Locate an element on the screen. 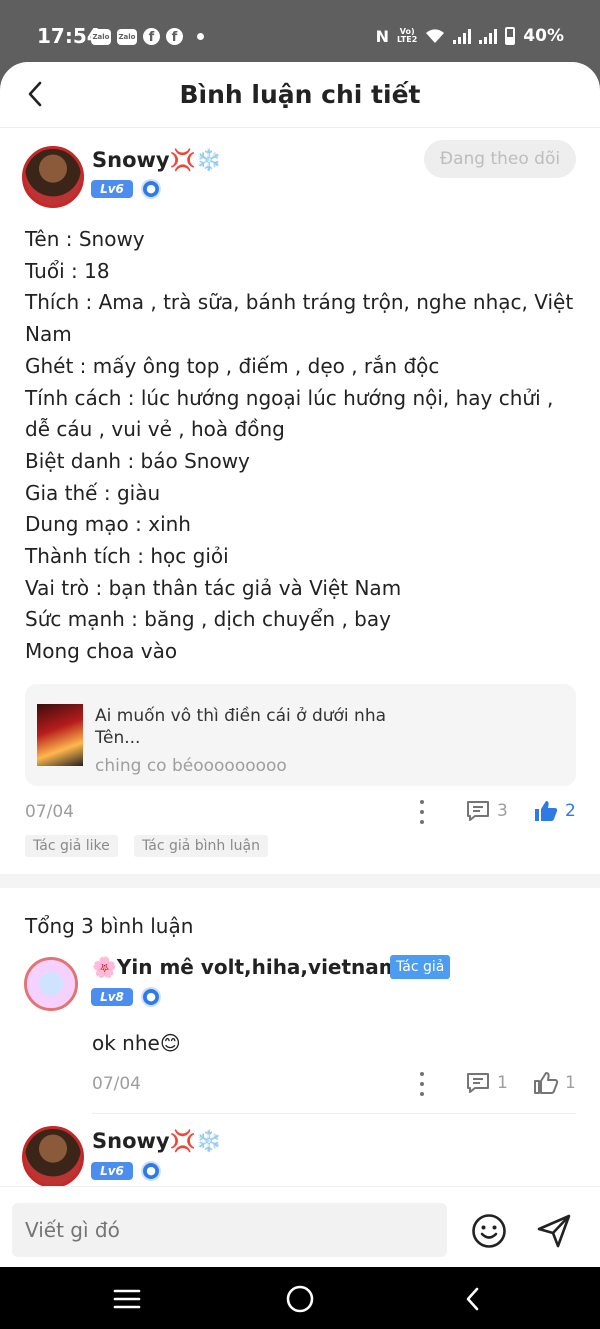 This screenshot has width=600, height=1329. thumbs-up-icon is located at coordinates (546, 1083).